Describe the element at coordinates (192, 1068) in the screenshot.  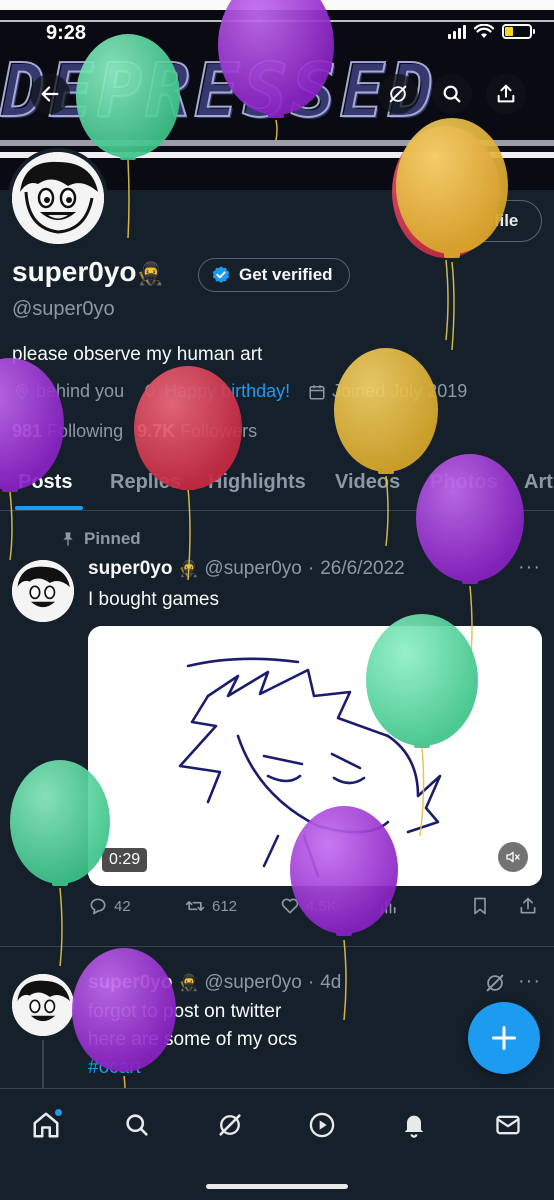
I see `hashtag-link: #ocart` at that location.